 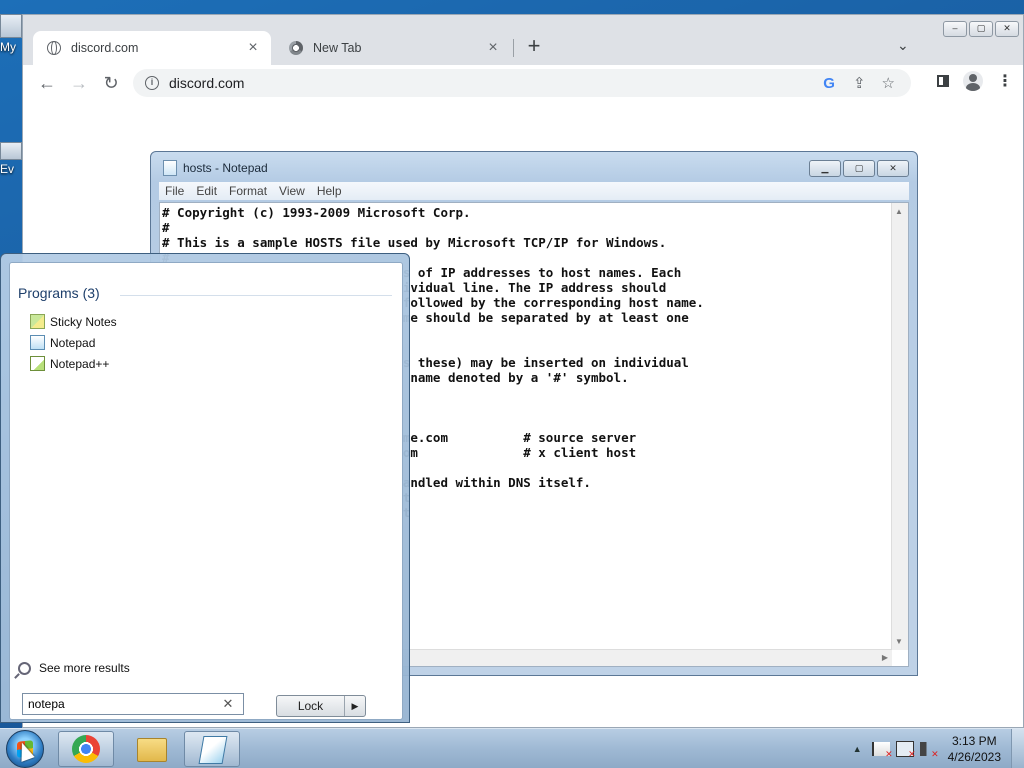 I want to click on vertical-scrollbar: ▲ ▼, so click(x=899, y=426).